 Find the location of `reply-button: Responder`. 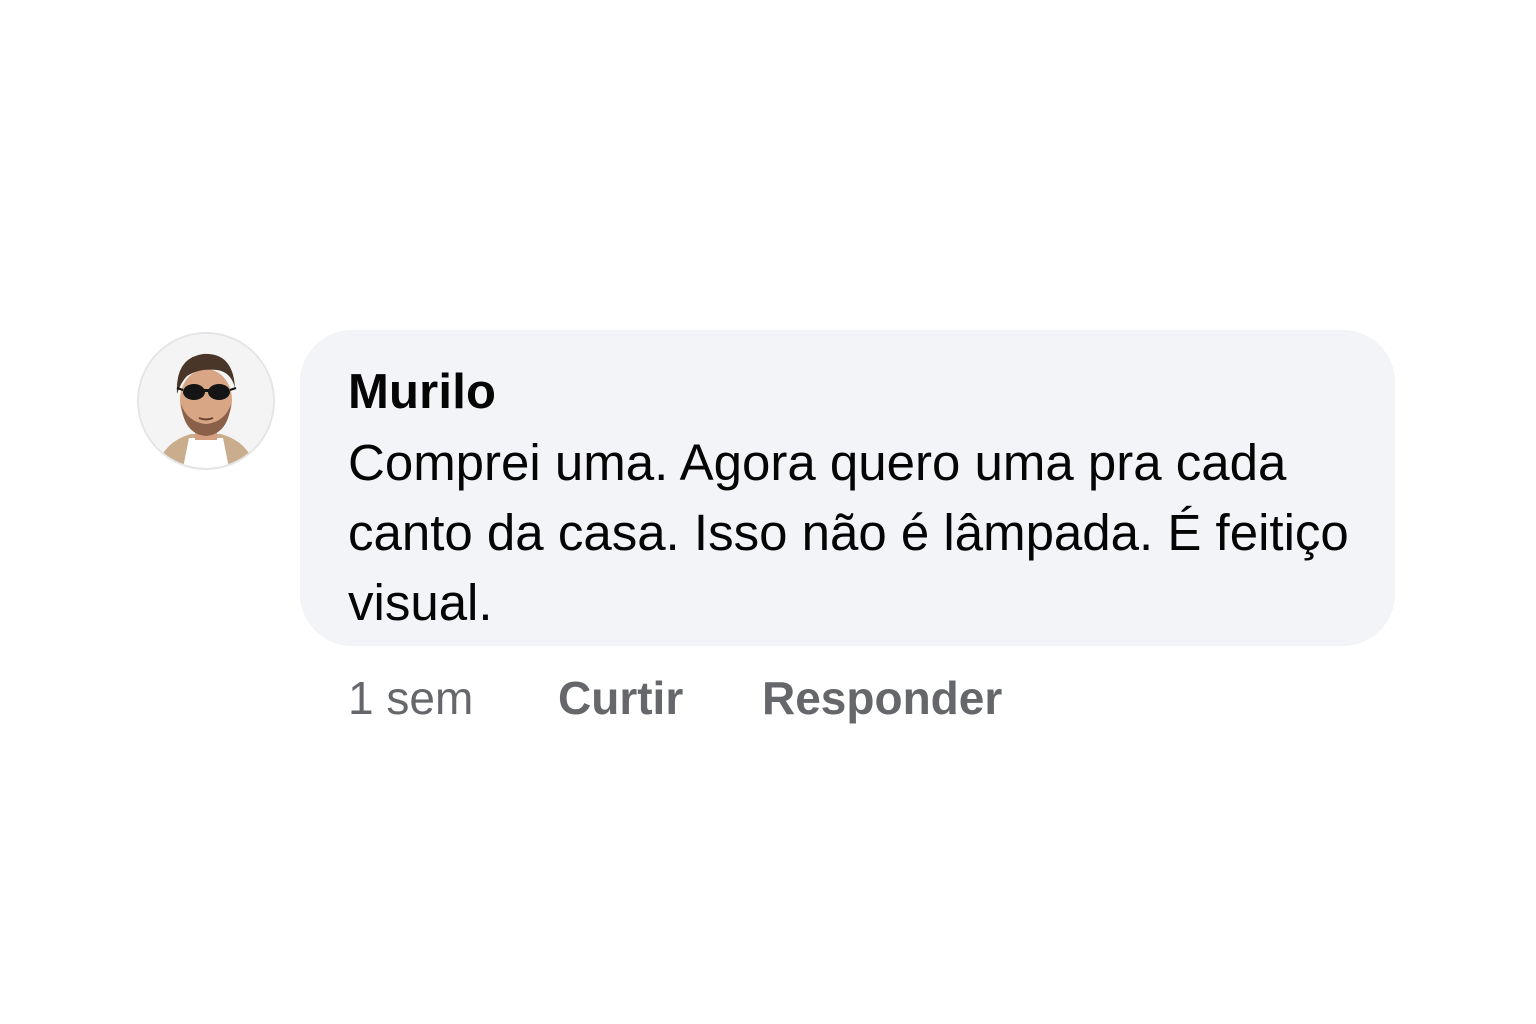

reply-button: Responder is located at coordinates (882, 698).